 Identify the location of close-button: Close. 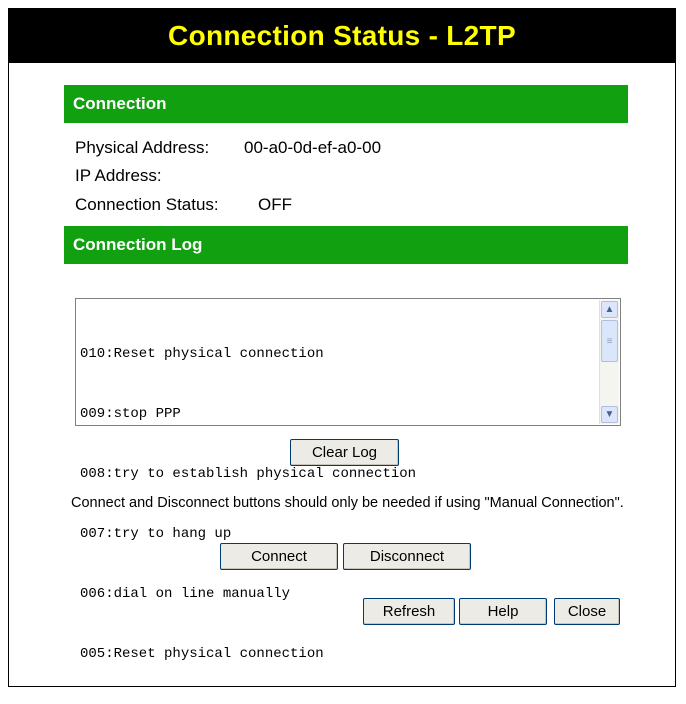
(587, 611).